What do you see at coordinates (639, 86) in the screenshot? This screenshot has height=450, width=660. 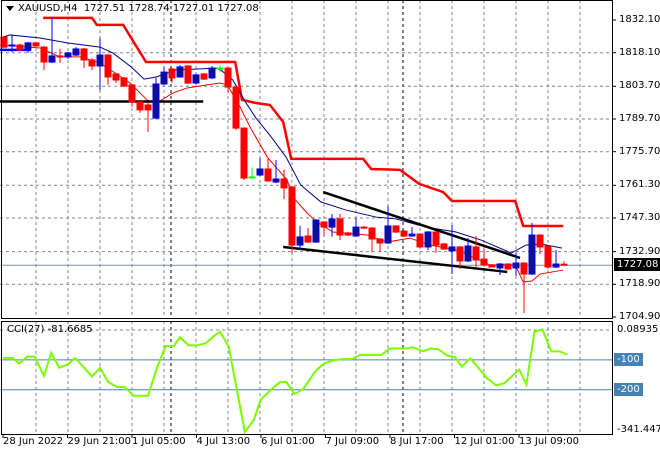 I see `price-axis-label: 1803.70` at bounding box center [639, 86].